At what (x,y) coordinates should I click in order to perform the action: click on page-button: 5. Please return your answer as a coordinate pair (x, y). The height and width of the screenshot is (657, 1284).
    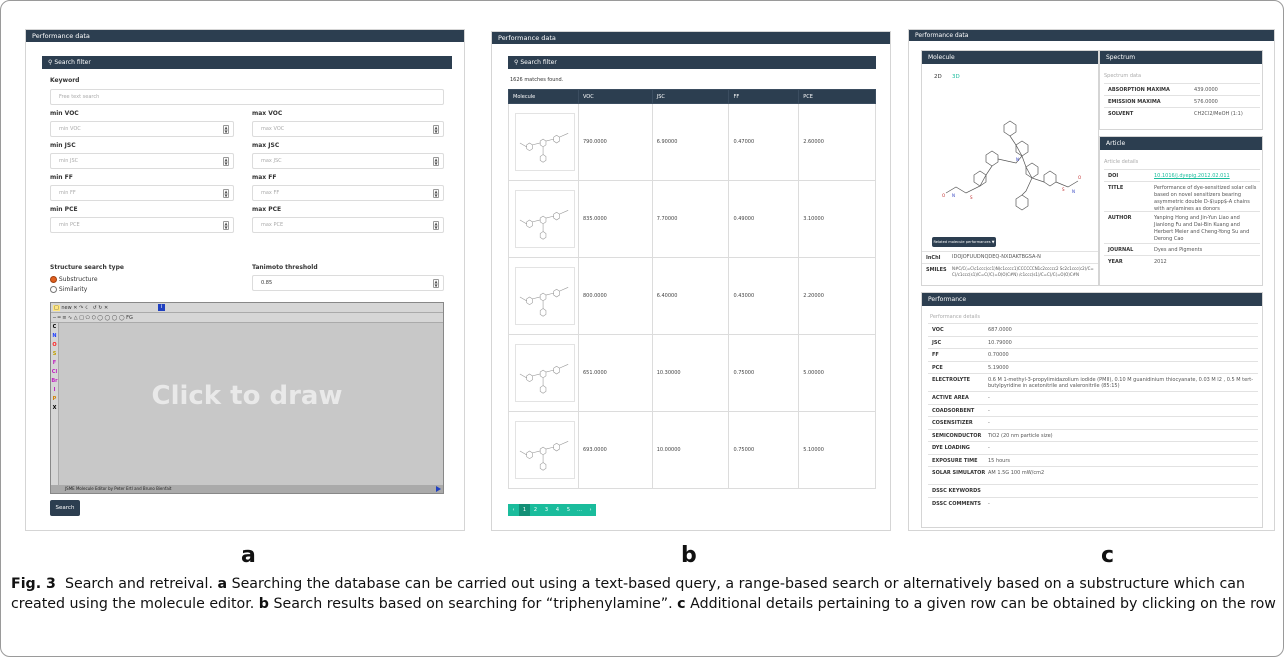
    Looking at the image, I should click on (568, 510).